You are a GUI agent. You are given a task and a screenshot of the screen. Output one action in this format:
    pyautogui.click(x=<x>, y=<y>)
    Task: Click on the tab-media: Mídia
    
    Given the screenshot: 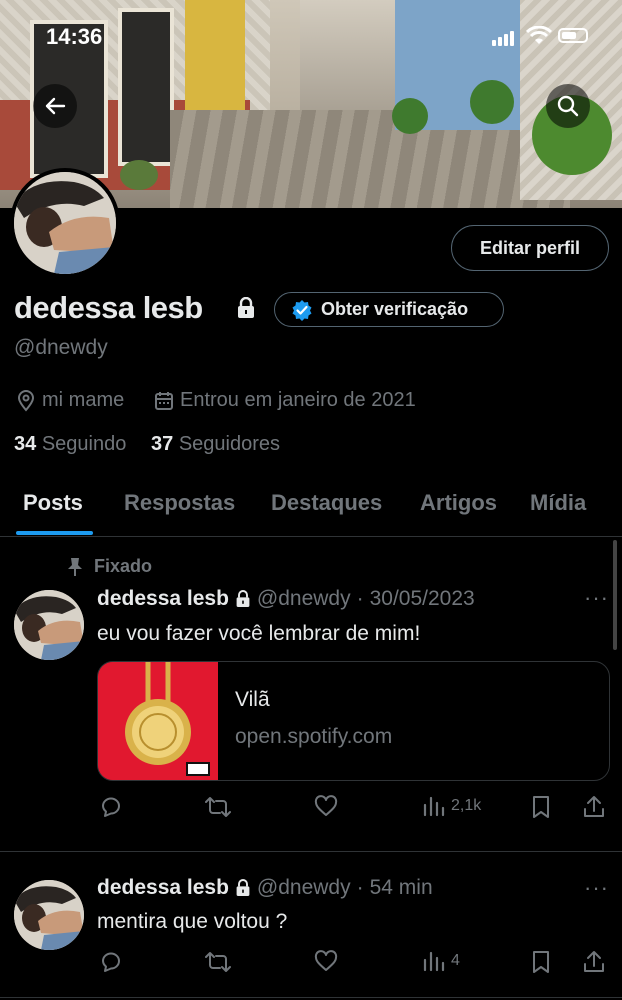 What is the action you would take?
    pyautogui.click(x=558, y=503)
    